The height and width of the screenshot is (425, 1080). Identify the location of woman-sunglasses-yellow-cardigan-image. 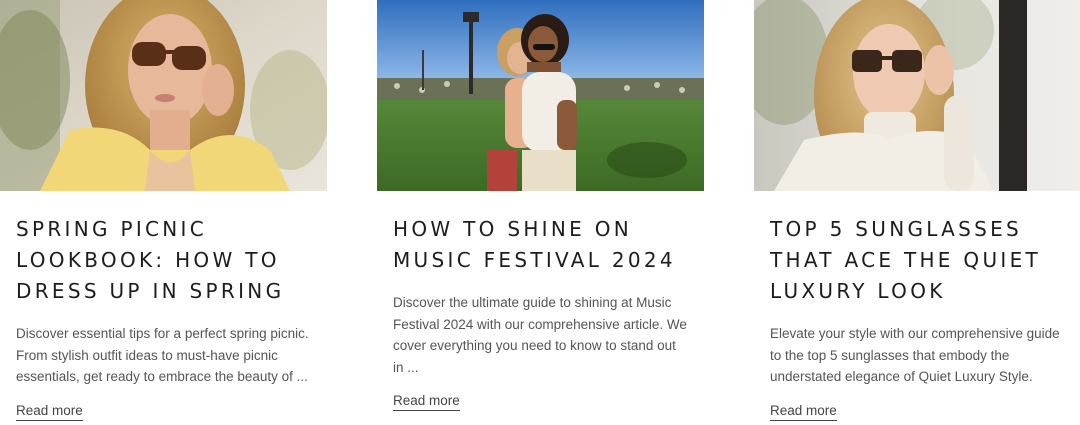
(163, 95).